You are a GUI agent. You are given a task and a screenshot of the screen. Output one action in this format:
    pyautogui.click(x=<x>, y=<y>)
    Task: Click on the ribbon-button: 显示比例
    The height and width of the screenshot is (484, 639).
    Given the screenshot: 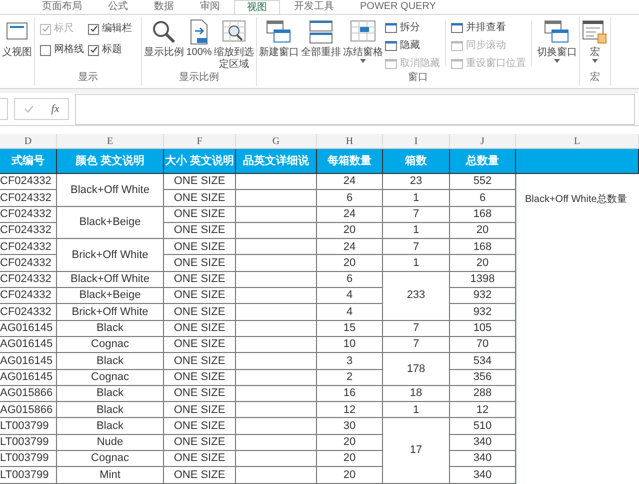 What is the action you would take?
    pyautogui.click(x=164, y=44)
    